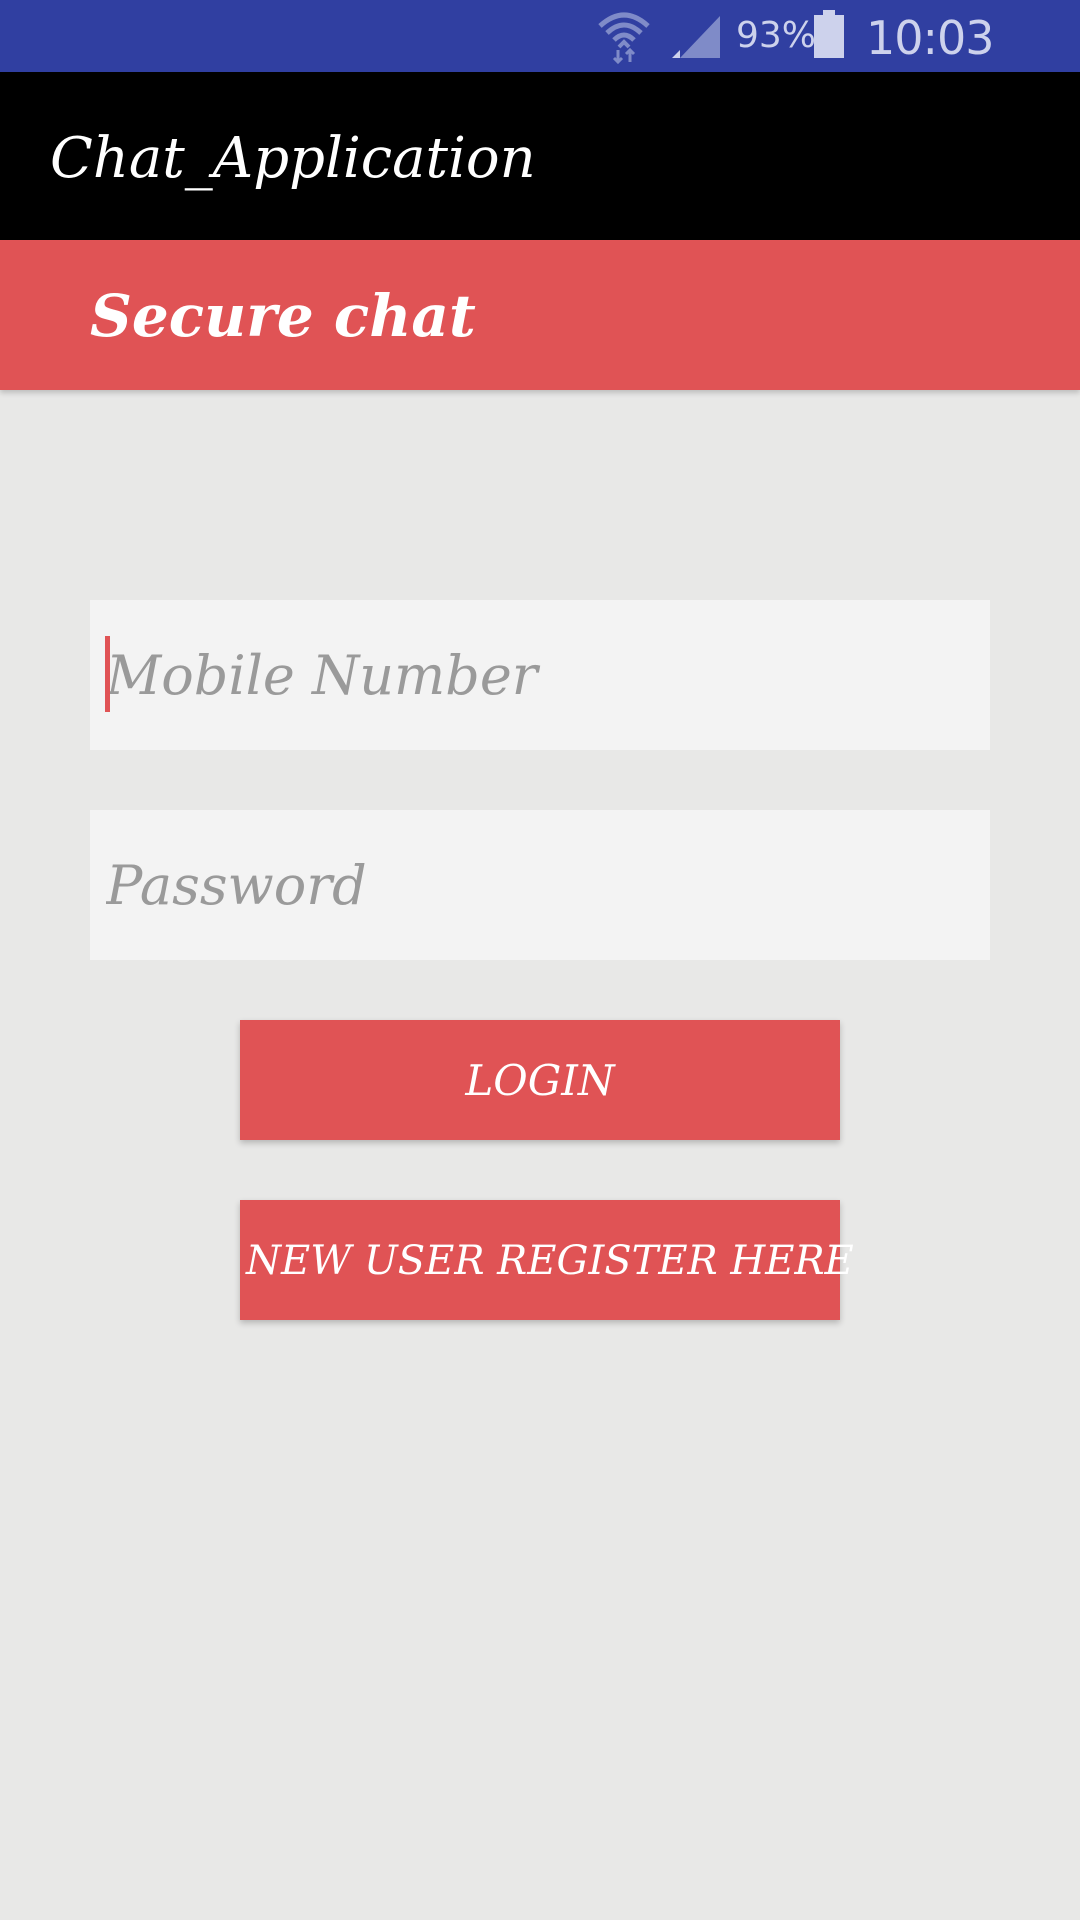 The height and width of the screenshot is (1920, 1080). What do you see at coordinates (540, 315) in the screenshot?
I see `secure-chat-header: Secure chat` at bounding box center [540, 315].